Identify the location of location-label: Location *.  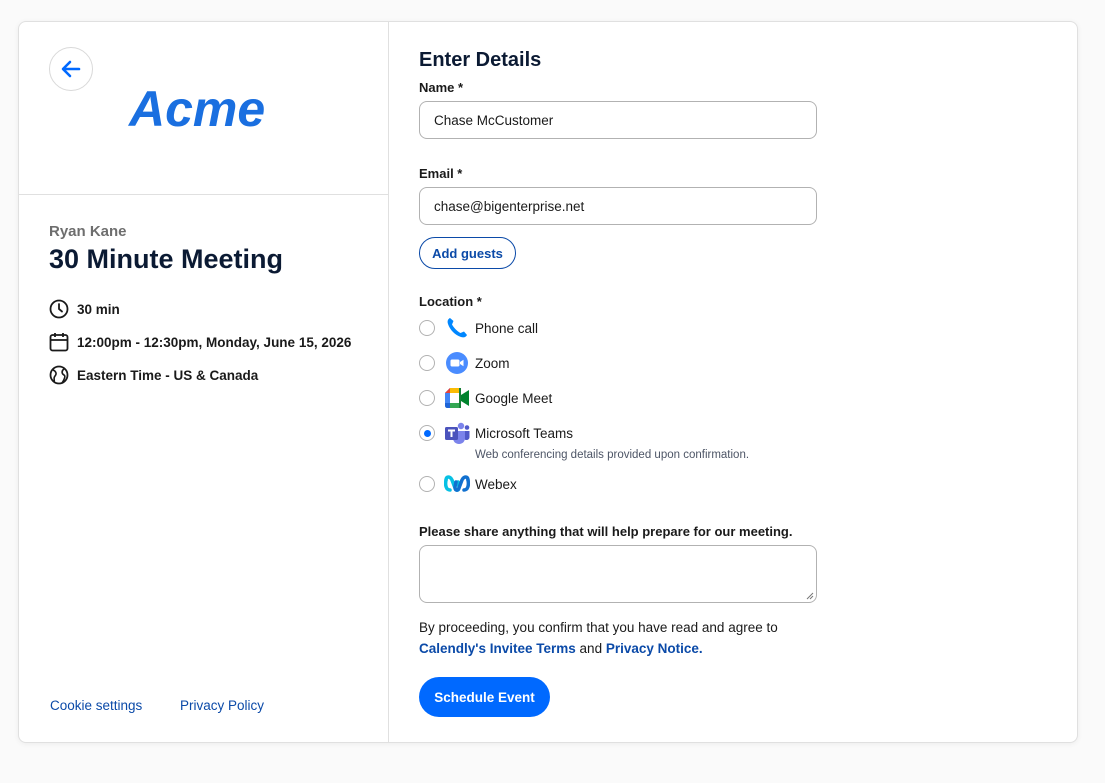
(450, 301).